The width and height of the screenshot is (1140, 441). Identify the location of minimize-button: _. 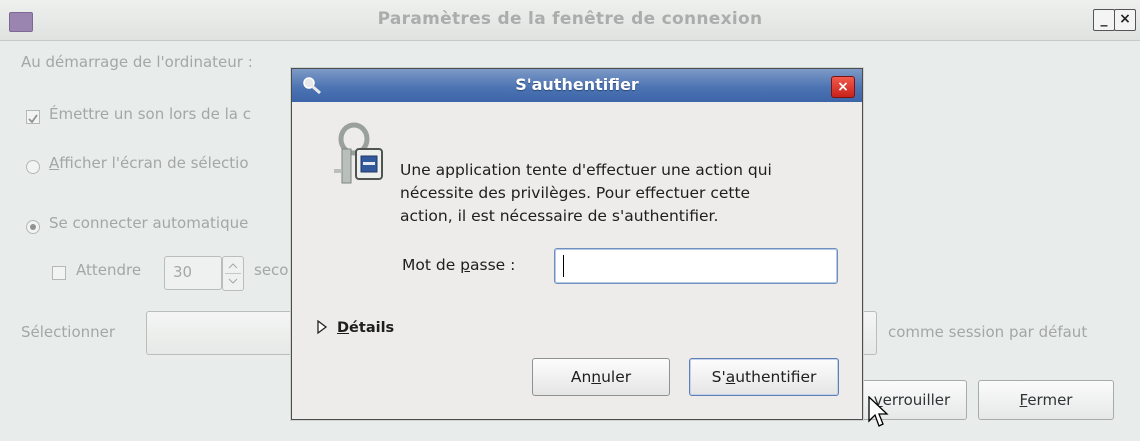
(1104, 20).